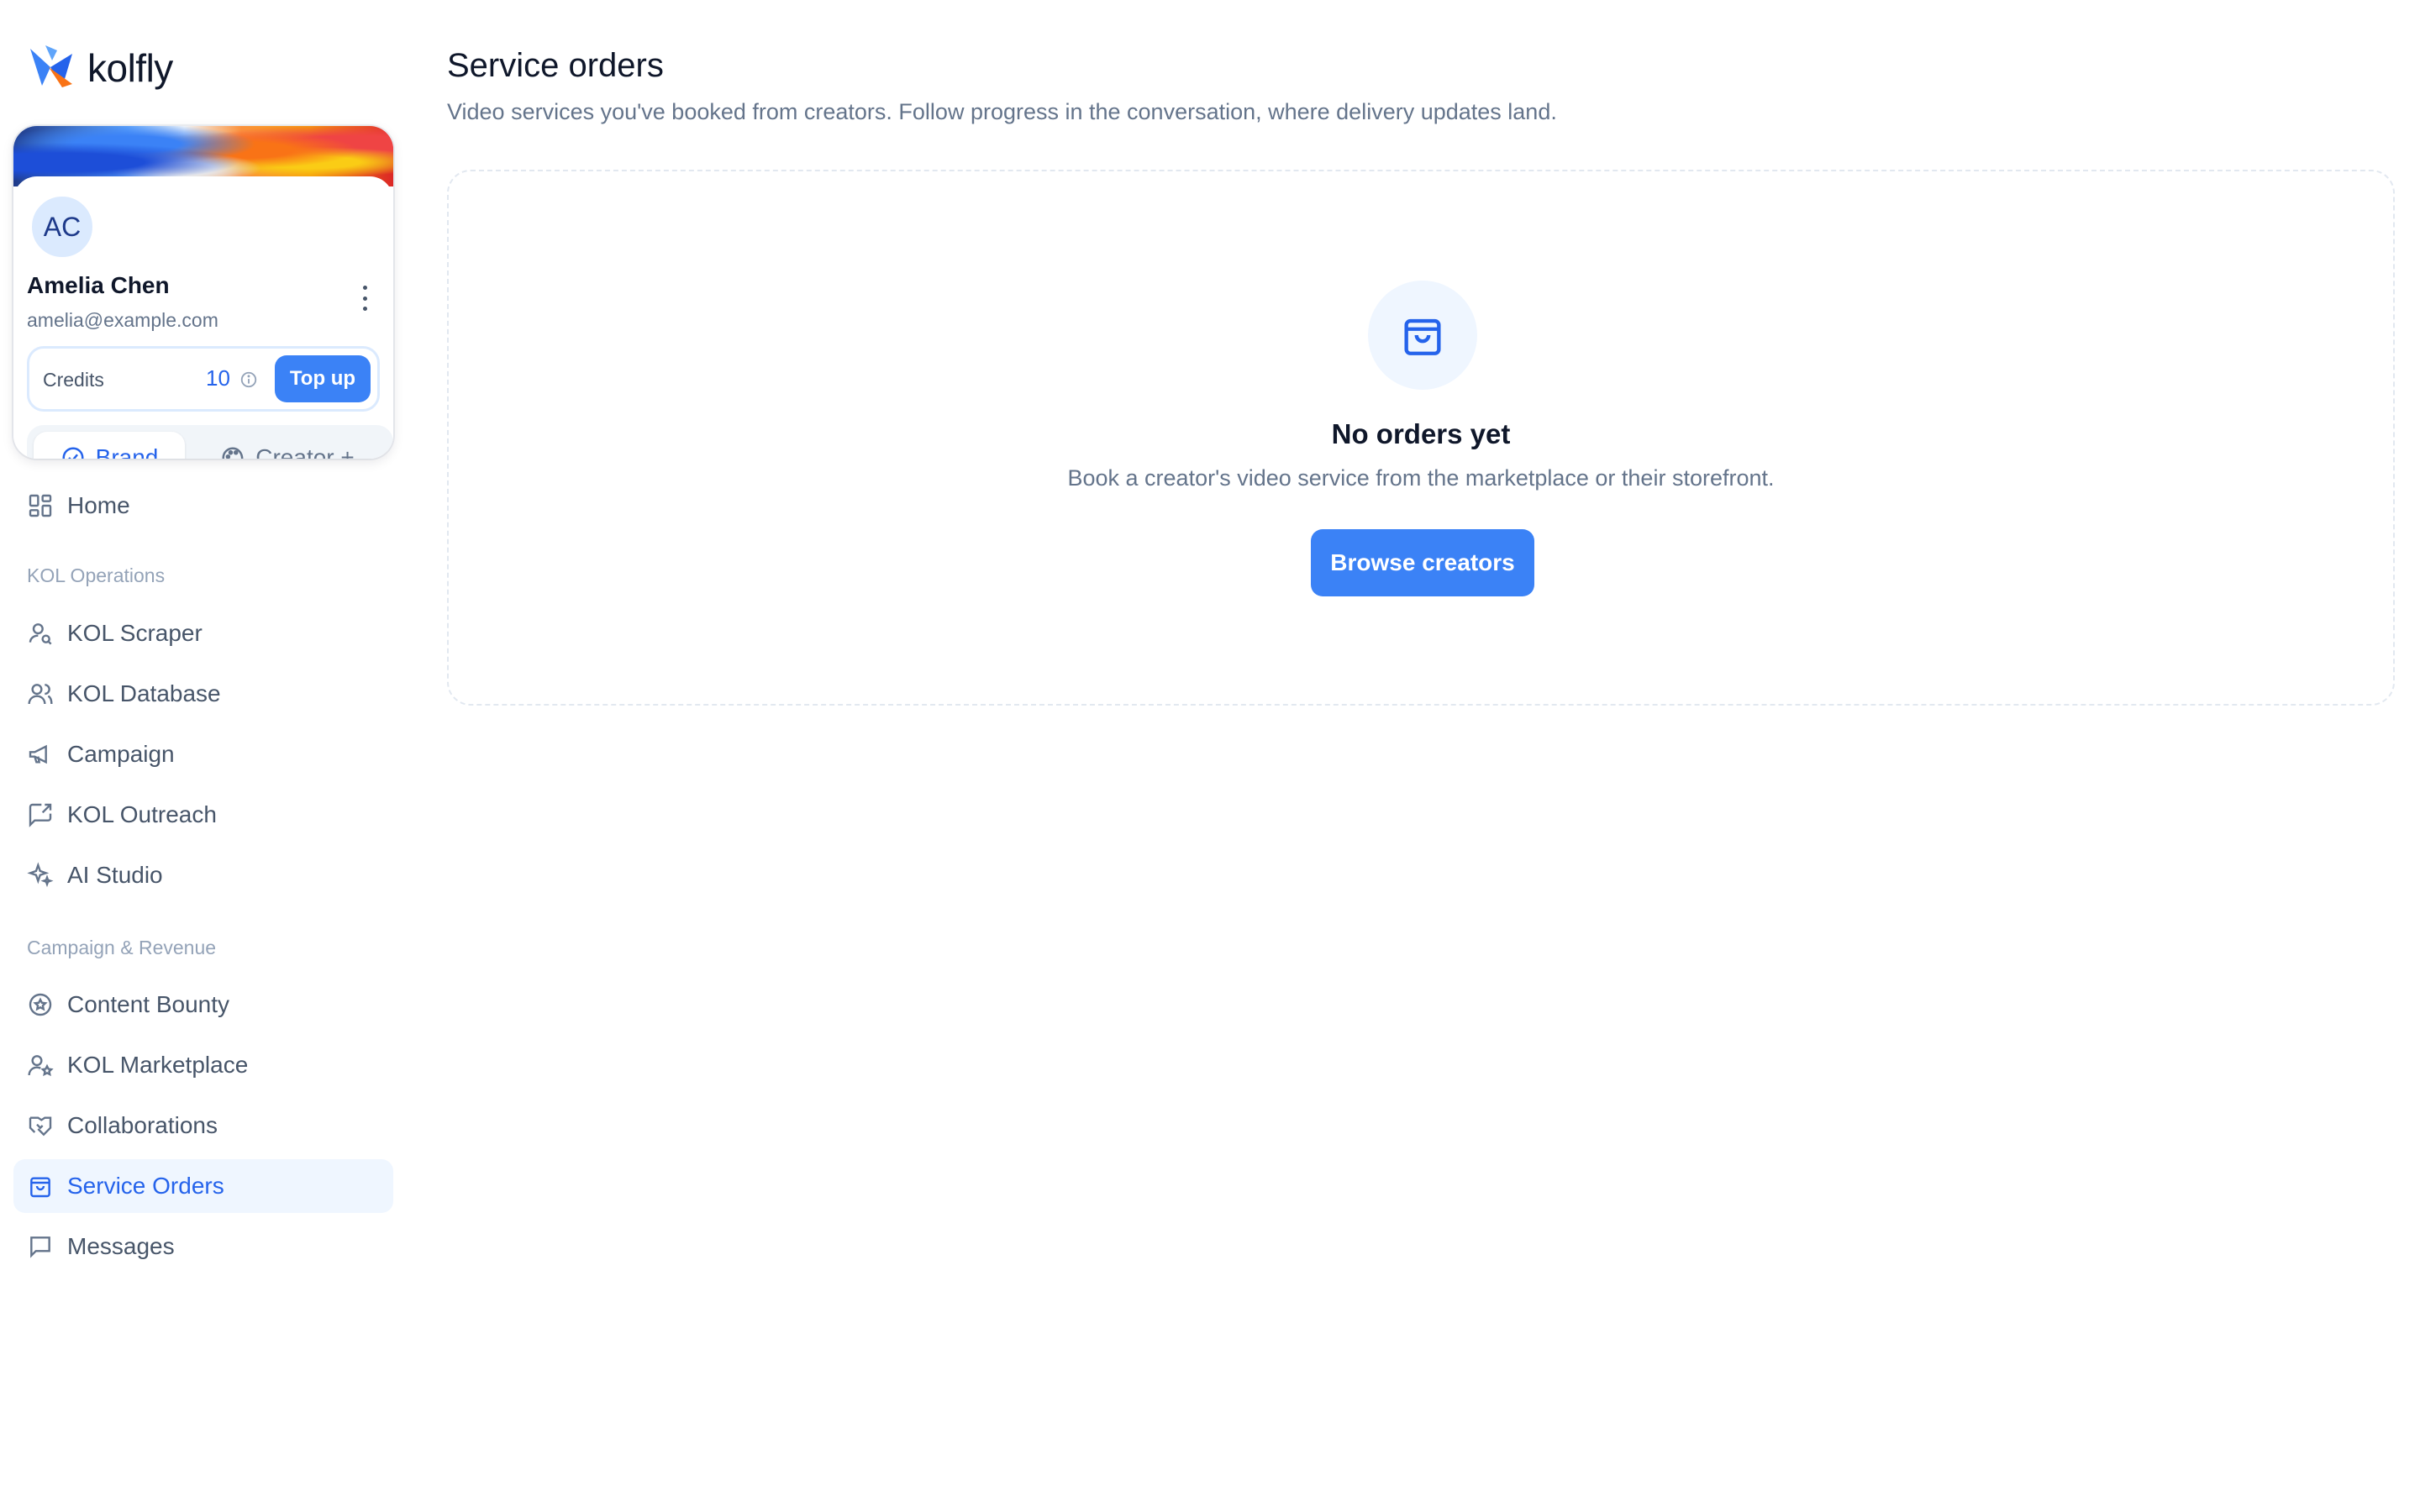  What do you see at coordinates (218, 378) in the screenshot?
I see `credits-value: 10` at bounding box center [218, 378].